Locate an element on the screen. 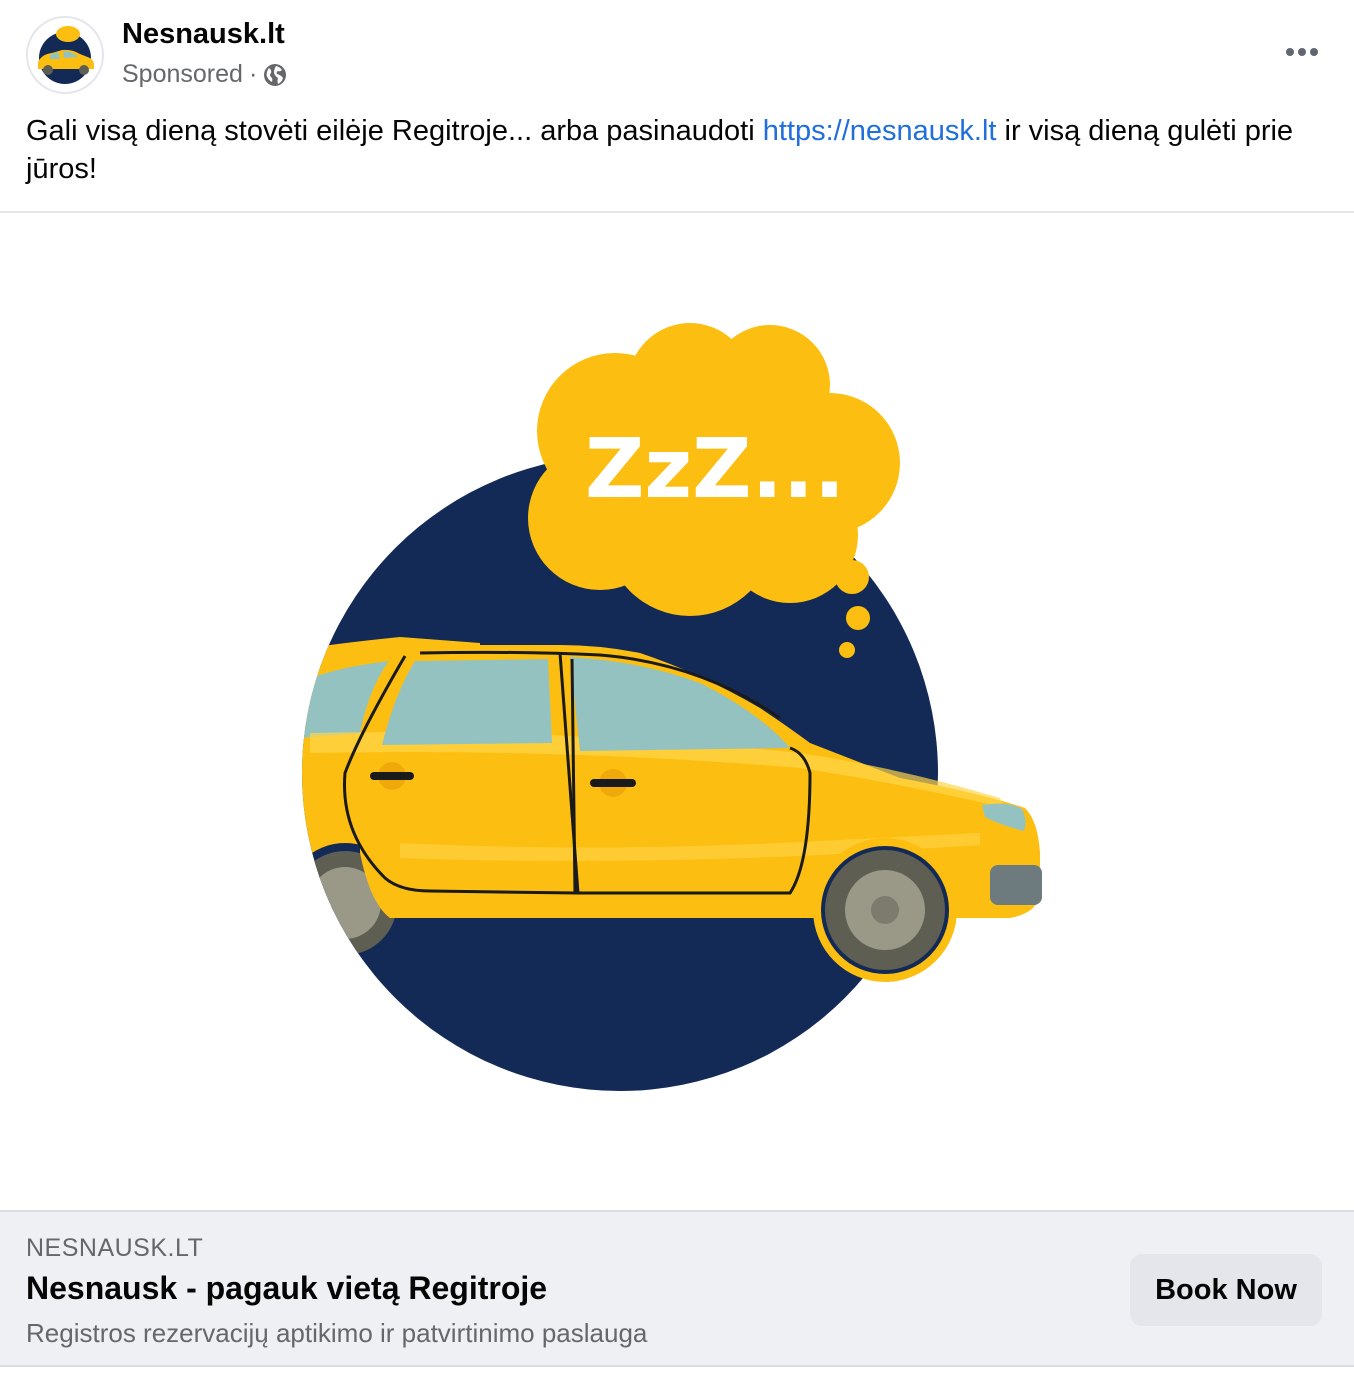  post-link: https://nesnausk.lt is located at coordinates (880, 131).